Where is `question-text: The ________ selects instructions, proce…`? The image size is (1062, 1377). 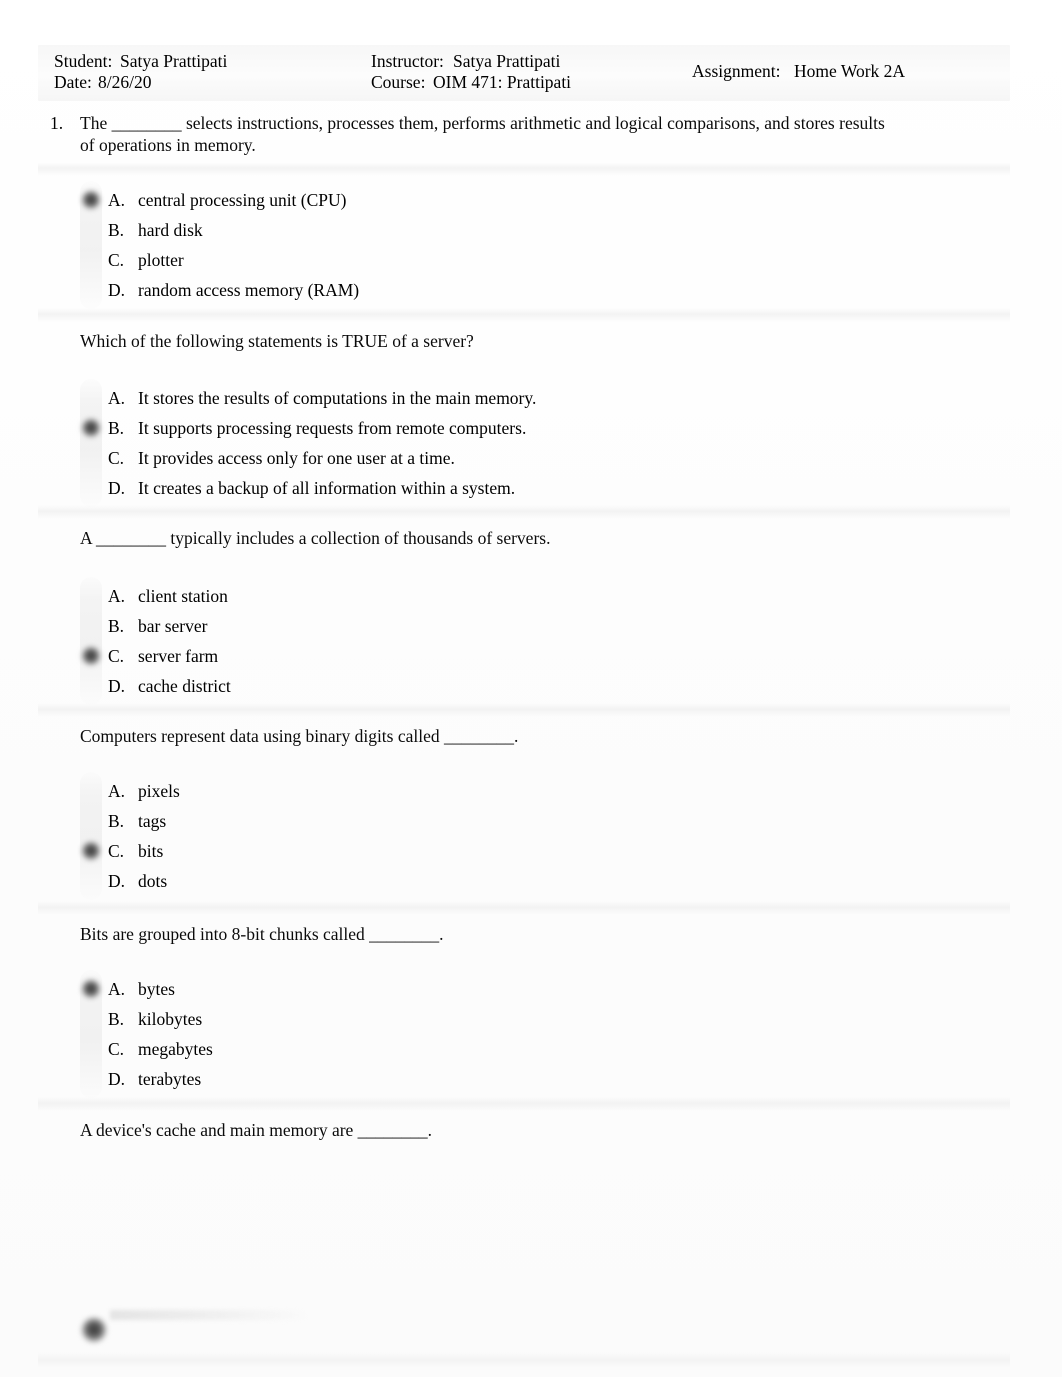 question-text: The ________ selects instructions, proce… is located at coordinates (482, 134).